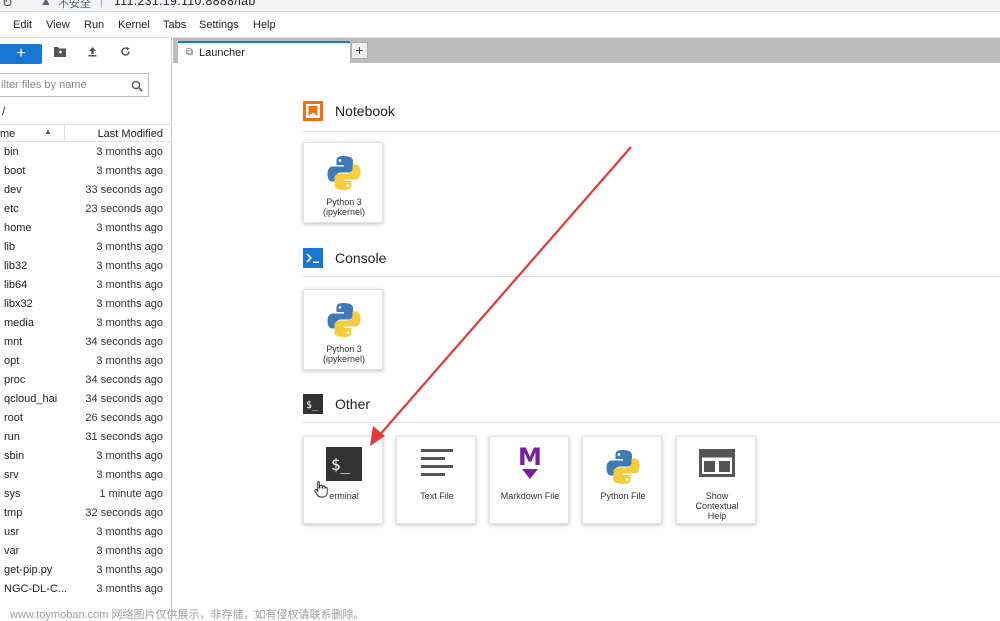  What do you see at coordinates (86, 323) in the screenshot?
I see `file-list-item: media 3 months ago` at bounding box center [86, 323].